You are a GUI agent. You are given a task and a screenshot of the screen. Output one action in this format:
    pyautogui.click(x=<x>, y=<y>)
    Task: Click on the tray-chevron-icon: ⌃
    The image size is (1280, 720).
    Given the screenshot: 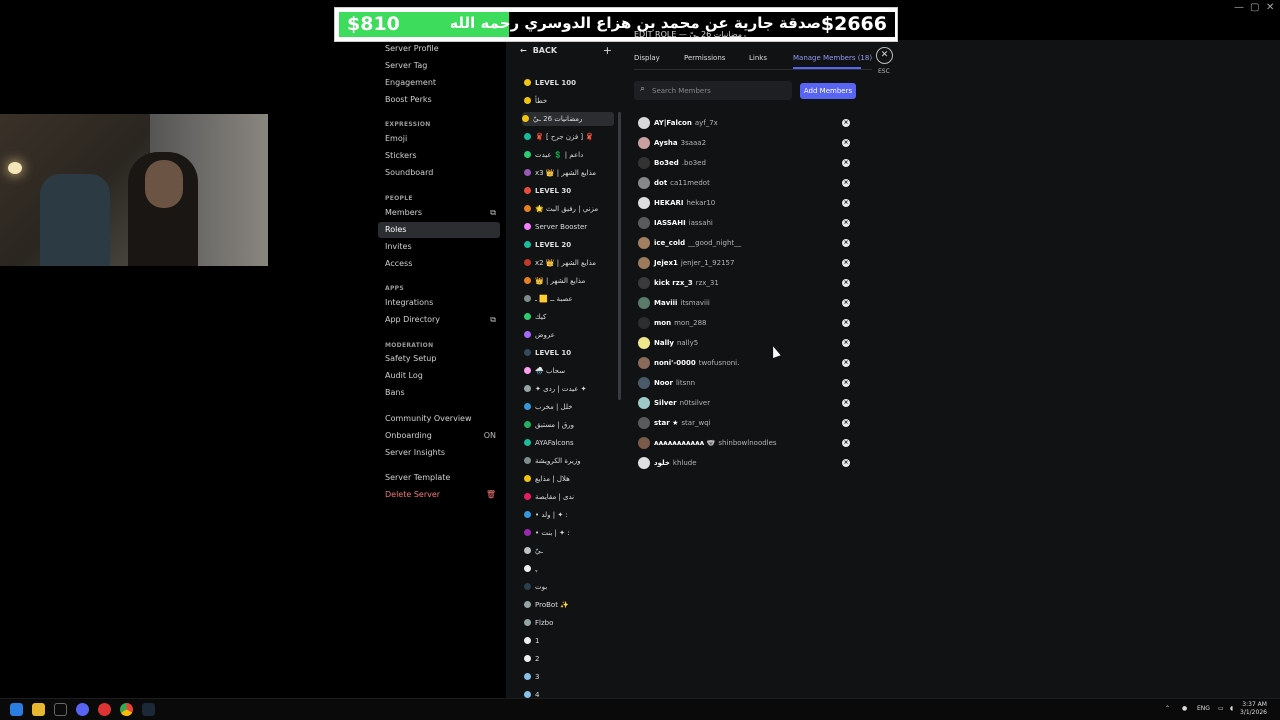 What is the action you would take?
    pyautogui.click(x=1167, y=708)
    